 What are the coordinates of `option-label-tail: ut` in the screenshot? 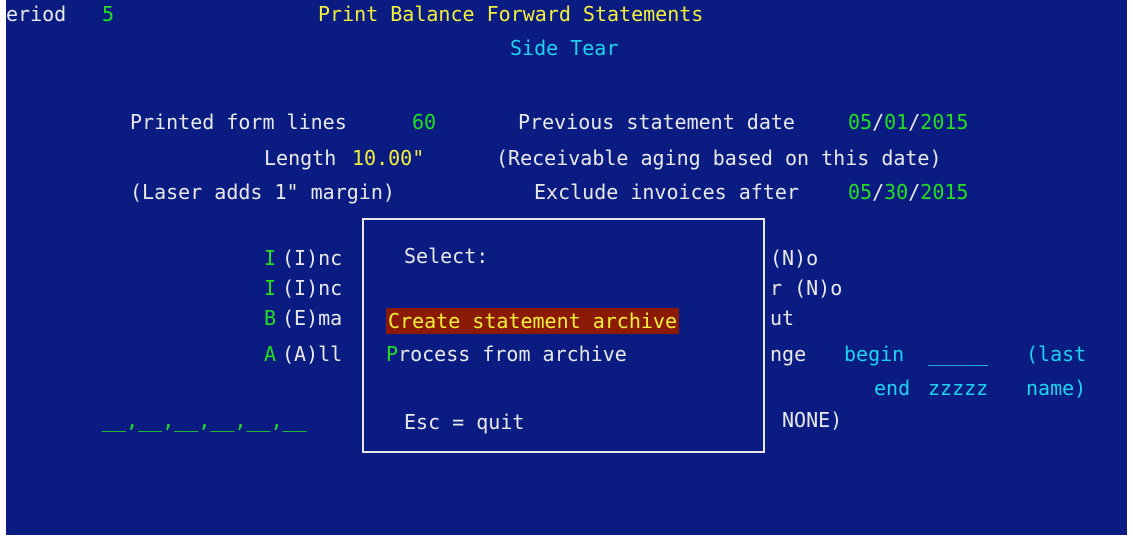 It's located at (782, 318).